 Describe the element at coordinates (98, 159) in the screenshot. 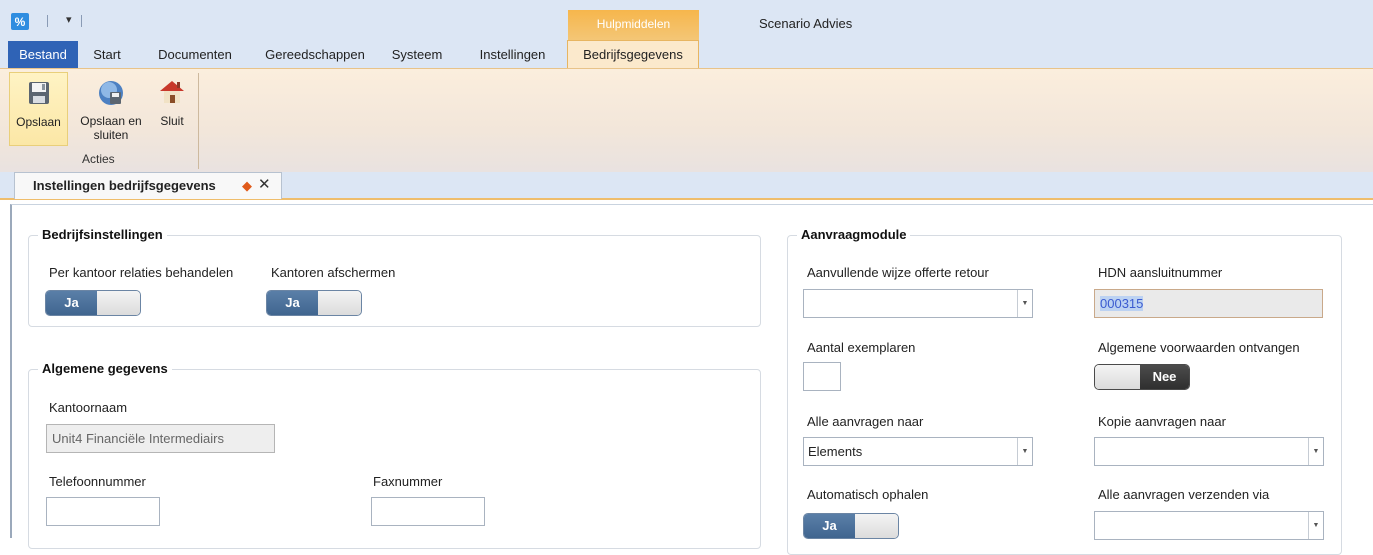

I see `ribbon-group-label: Acties` at that location.